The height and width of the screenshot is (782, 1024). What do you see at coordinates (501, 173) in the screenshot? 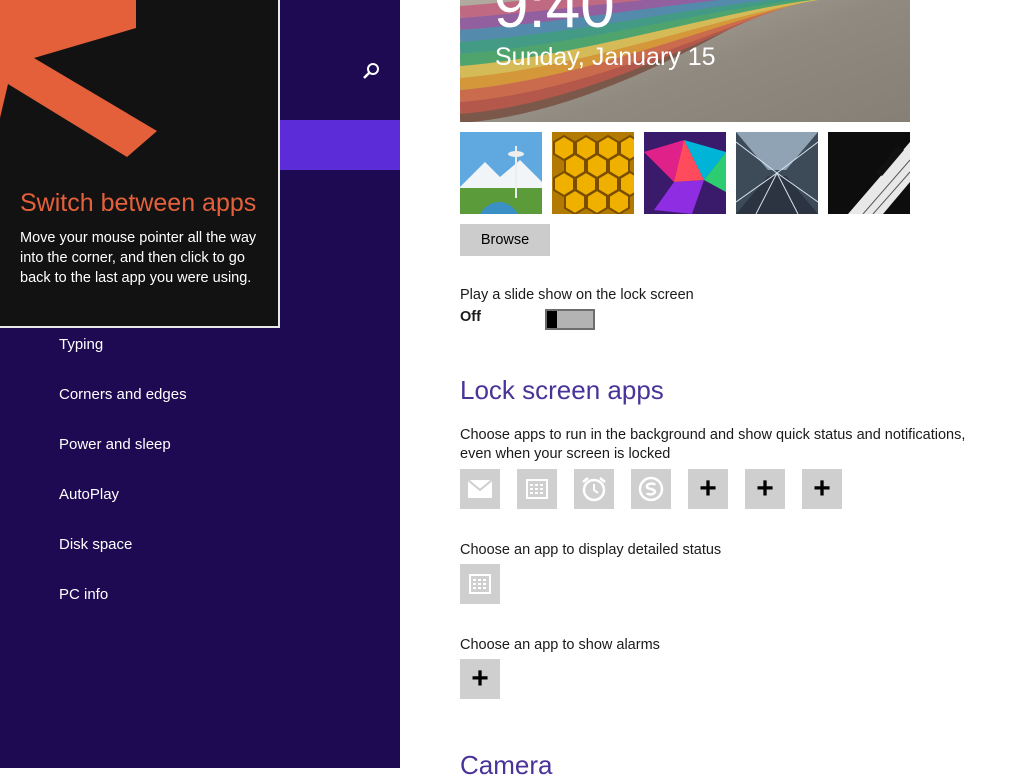
I see `space-needle-thumbnail` at bounding box center [501, 173].